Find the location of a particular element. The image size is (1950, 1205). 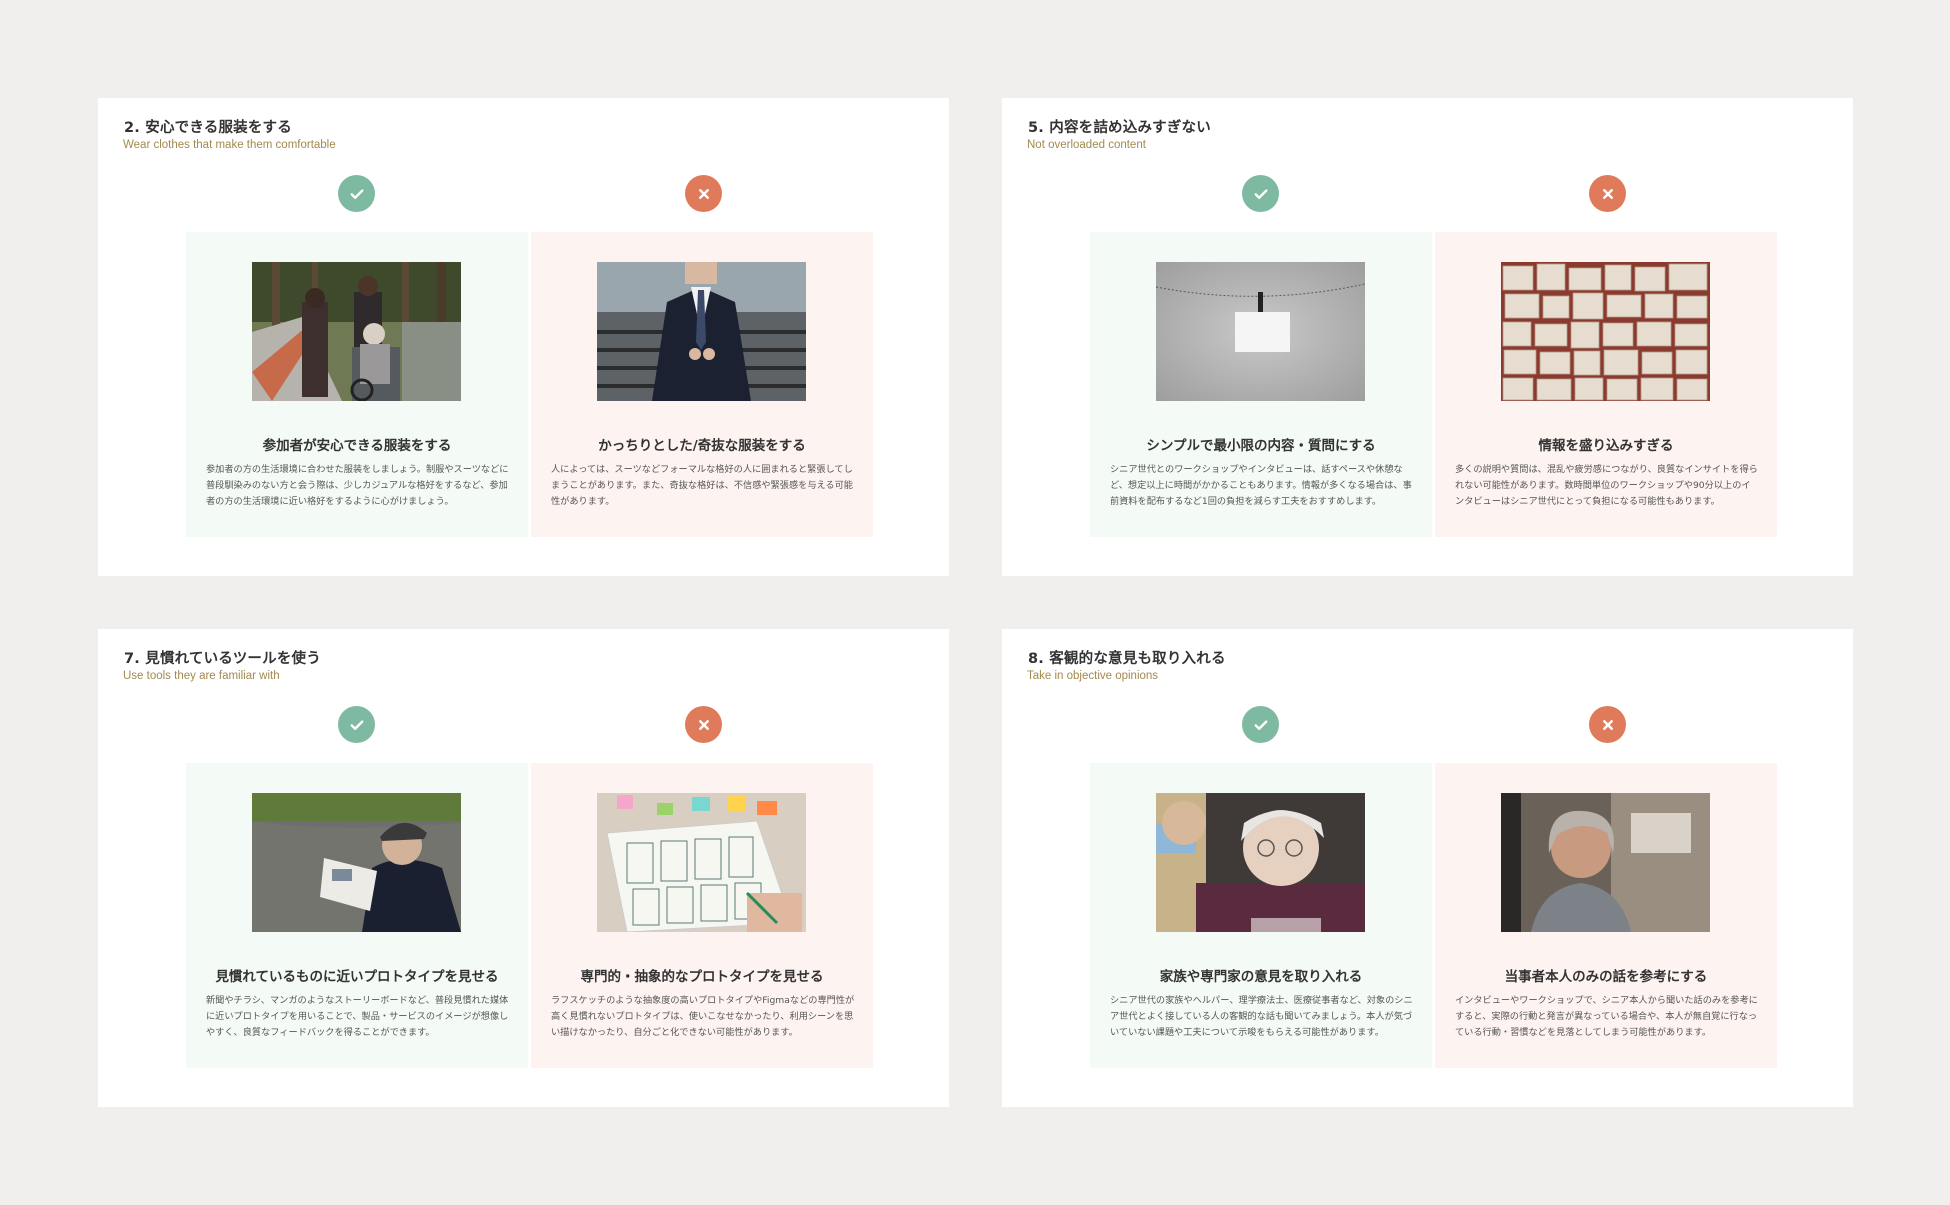

card-title: 7. 見慣れているツールを使う is located at coordinates (222, 659).